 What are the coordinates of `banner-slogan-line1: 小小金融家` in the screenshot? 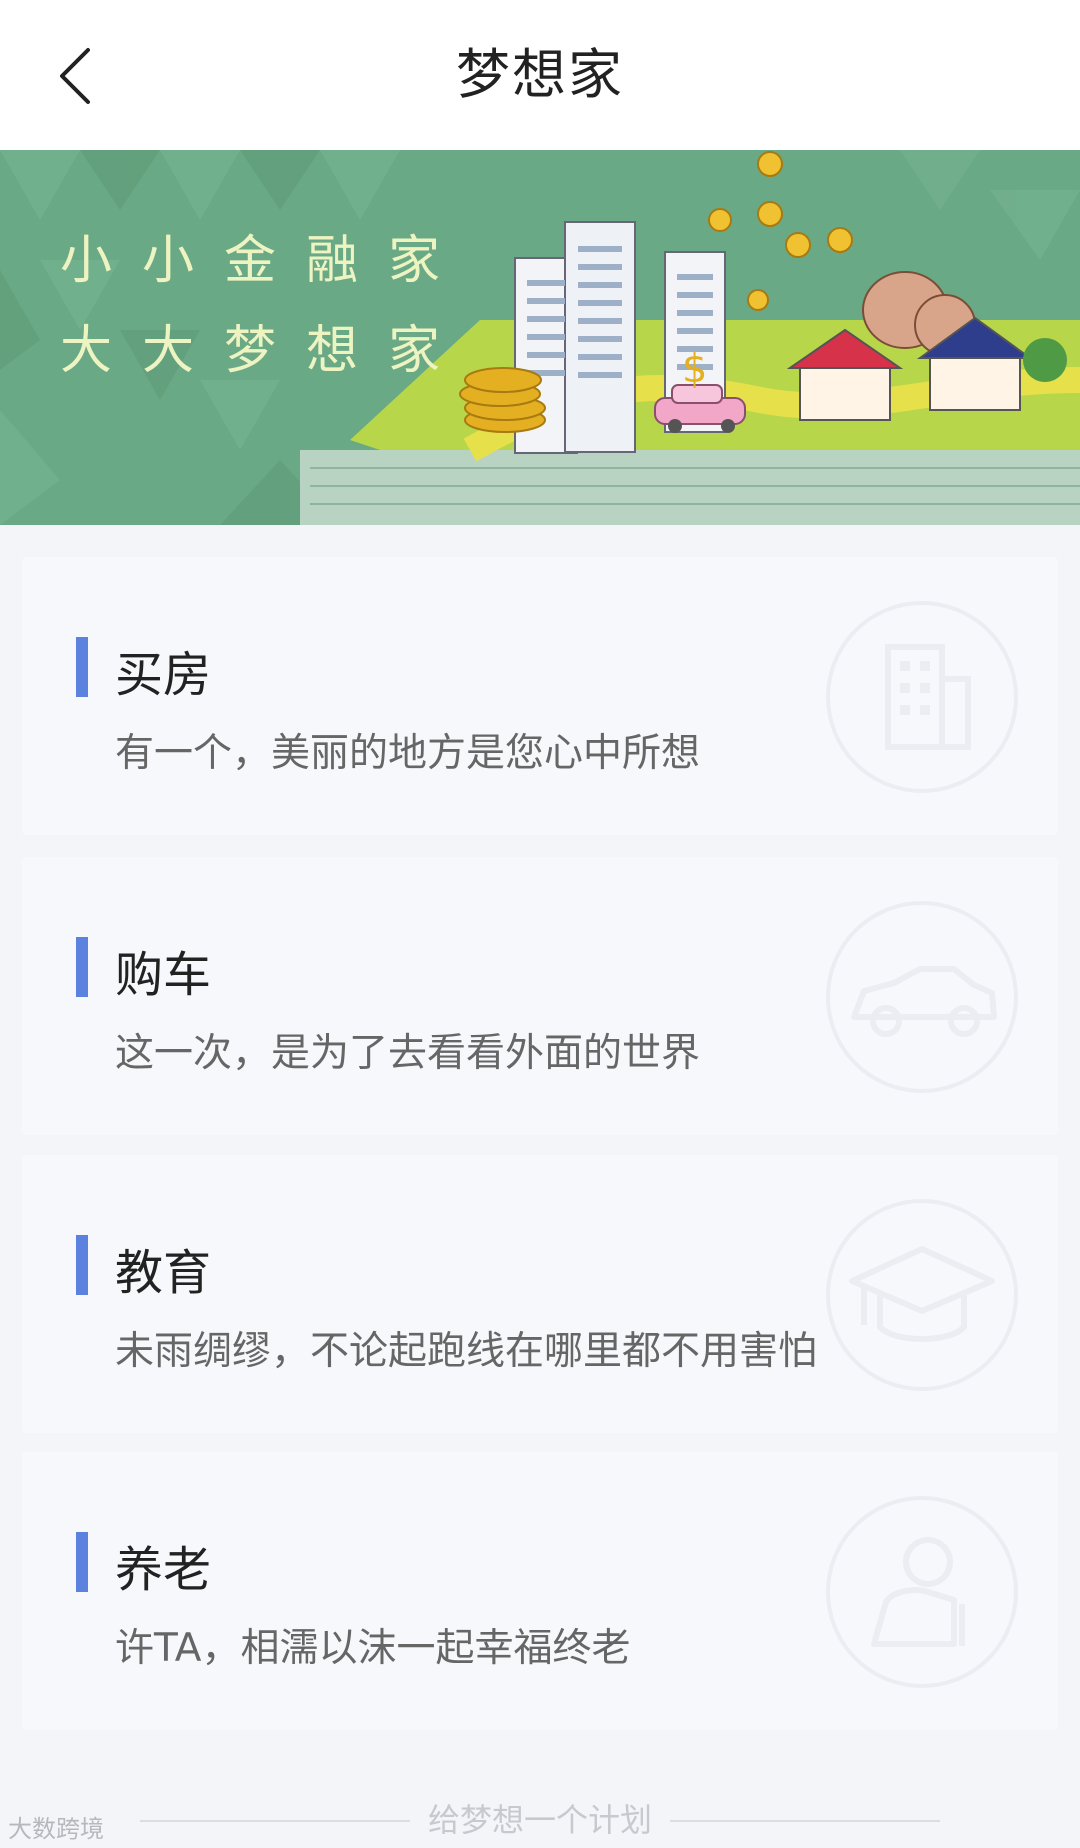 It's located at (265, 261).